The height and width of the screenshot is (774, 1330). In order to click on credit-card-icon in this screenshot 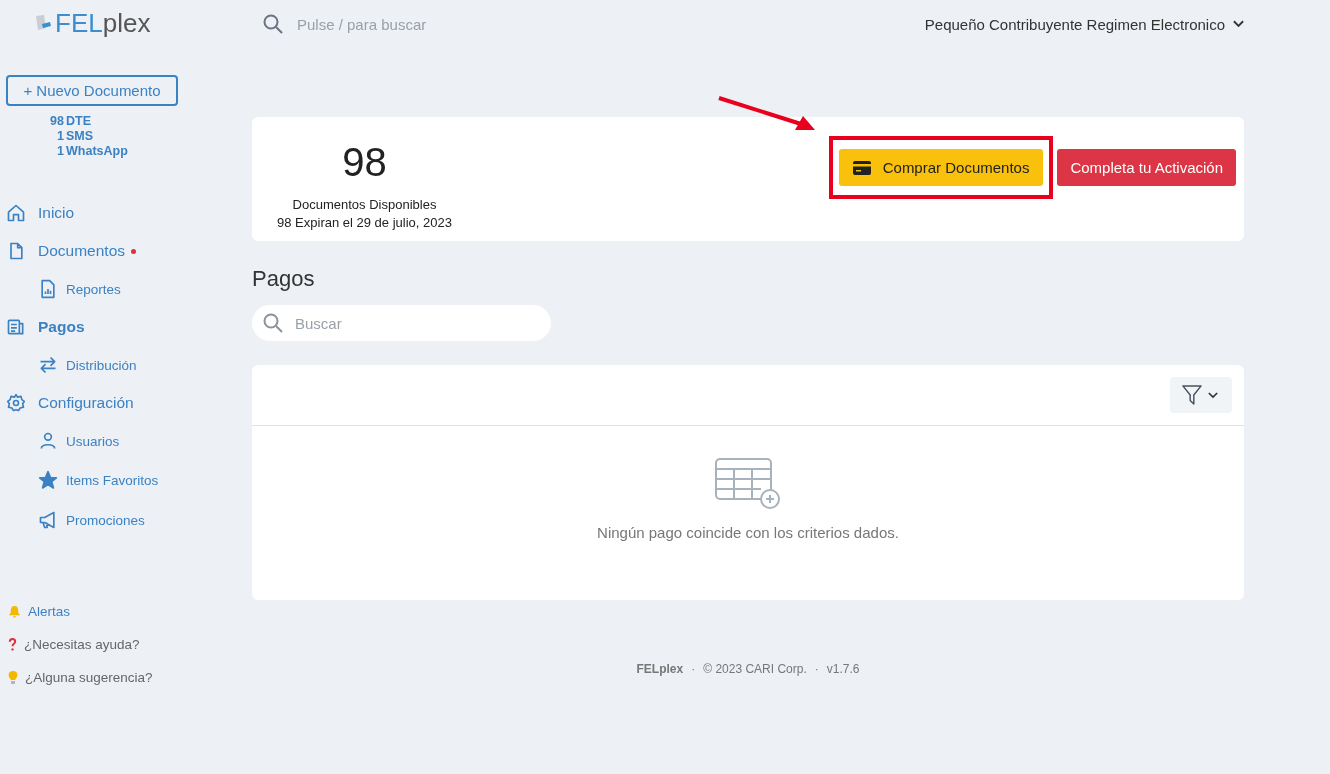, I will do `click(861, 167)`.